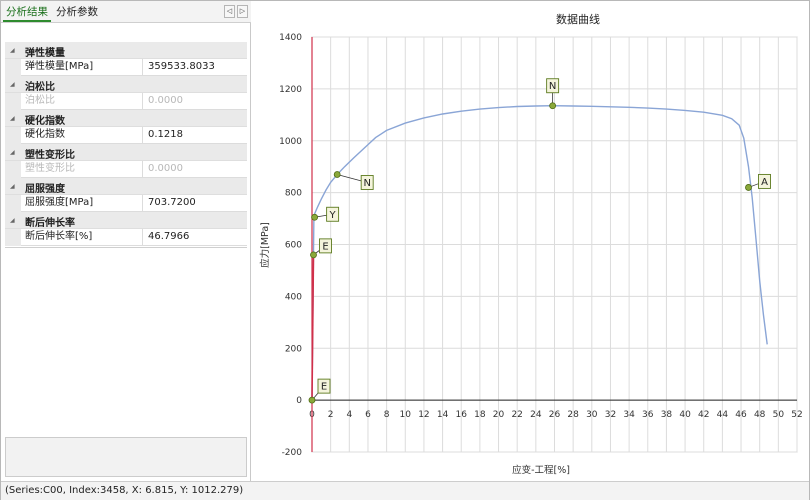 The width and height of the screenshot is (810, 500). Describe the element at coordinates (195, 237) in the screenshot. I see `property-value: 46.7966` at that location.